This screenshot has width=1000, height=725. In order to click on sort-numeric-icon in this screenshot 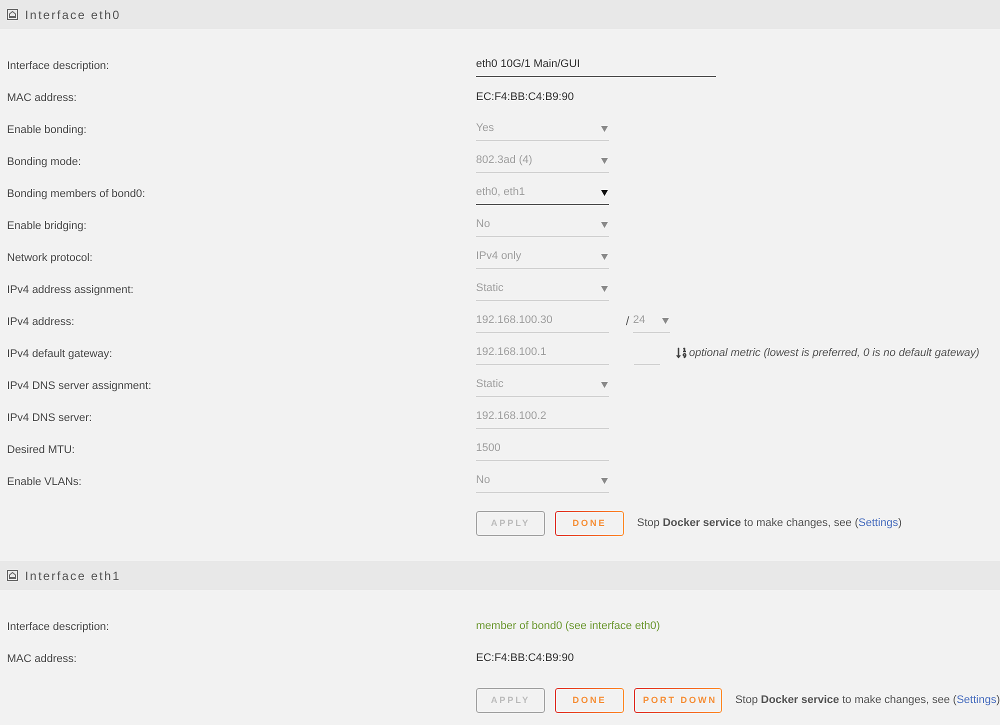, I will do `click(681, 353)`.